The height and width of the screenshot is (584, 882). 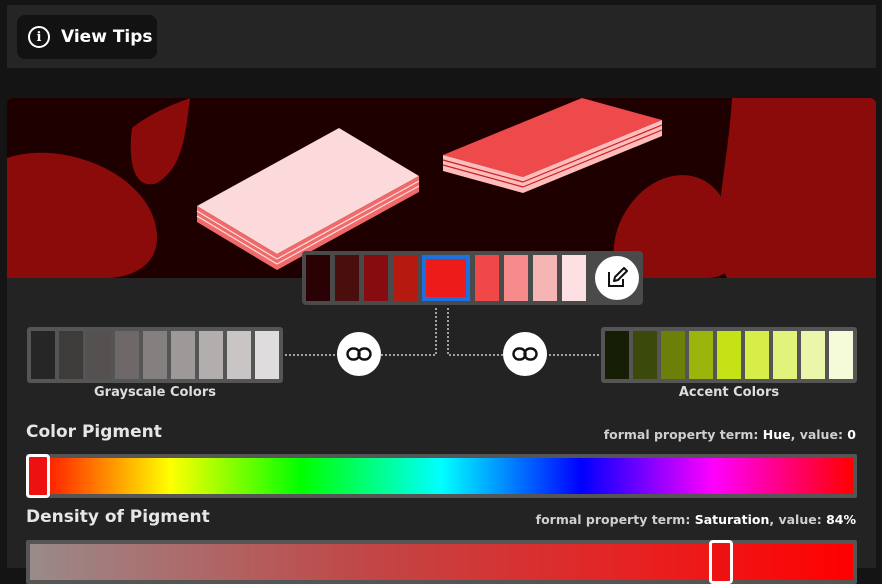 I want to click on pencil-edit-icon, so click(x=618, y=277).